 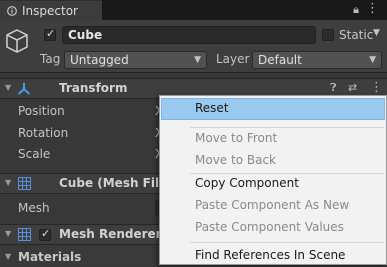 What do you see at coordinates (376, 87) in the screenshot?
I see `component-menu-icon: ⋮` at bounding box center [376, 87].